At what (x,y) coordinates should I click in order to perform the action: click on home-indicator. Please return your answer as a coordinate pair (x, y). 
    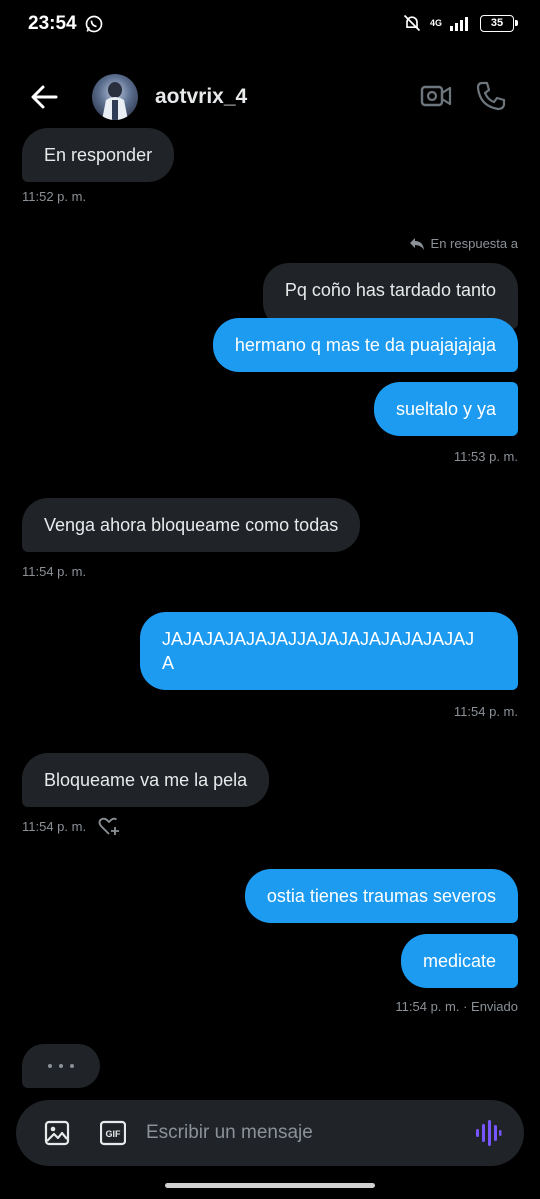
    Looking at the image, I should click on (270, 1185).